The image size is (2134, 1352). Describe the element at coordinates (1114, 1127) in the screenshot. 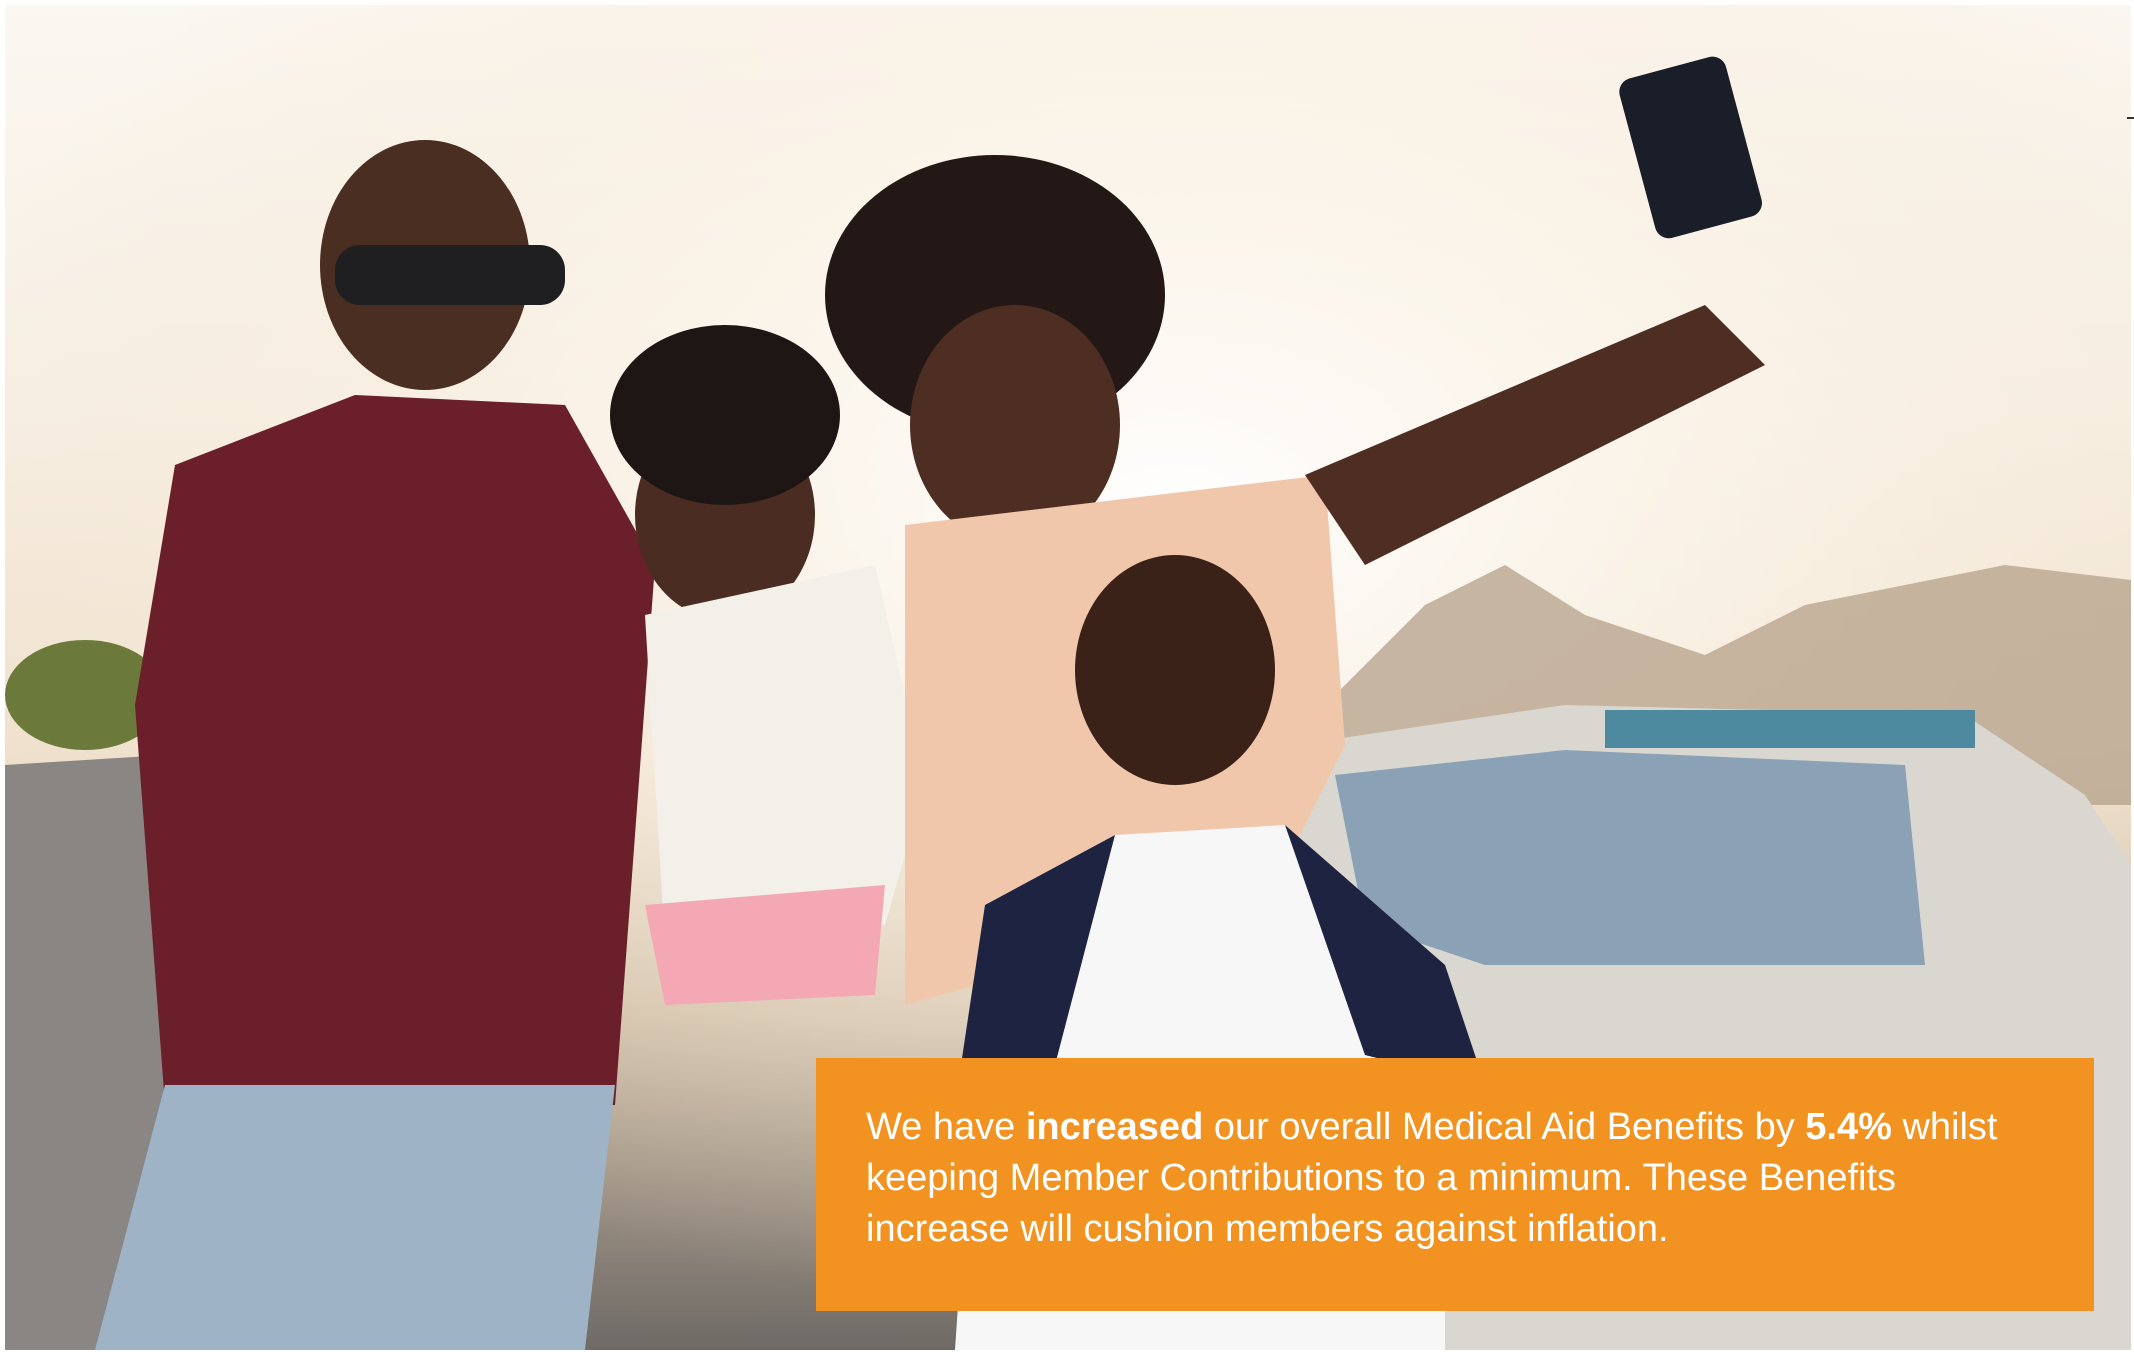

I see `callout-bold-increased: increased` at that location.